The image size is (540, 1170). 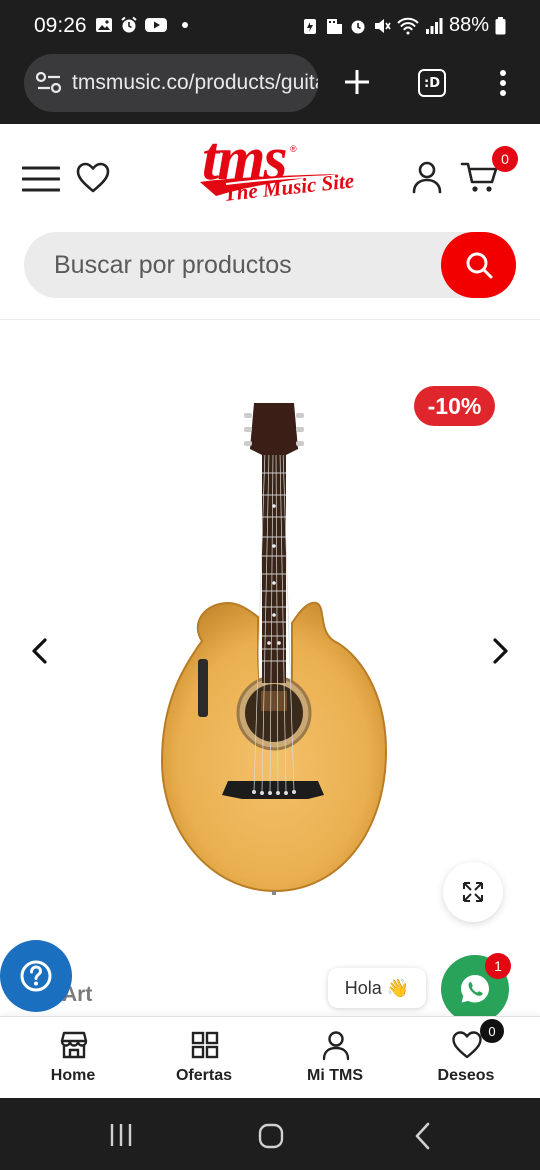 What do you see at coordinates (500, 25) in the screenshot?
I see `battery-icon` at bounding box center [500, 25].